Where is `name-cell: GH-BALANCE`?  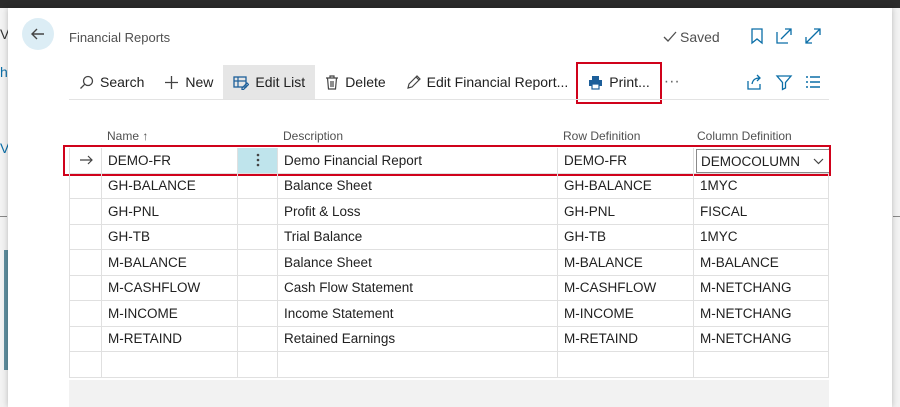 name-cell: GH-BALANCE is located at coordinates (169, 185).